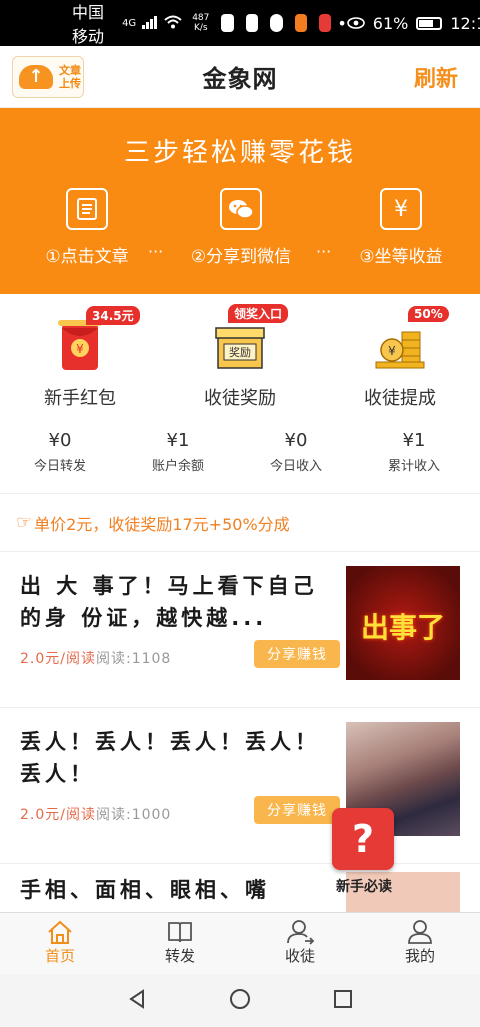 Image resolution: width=480 pixels, height=1027 pixels. I want to click on svg-text: 奖励, so click(240, 352).